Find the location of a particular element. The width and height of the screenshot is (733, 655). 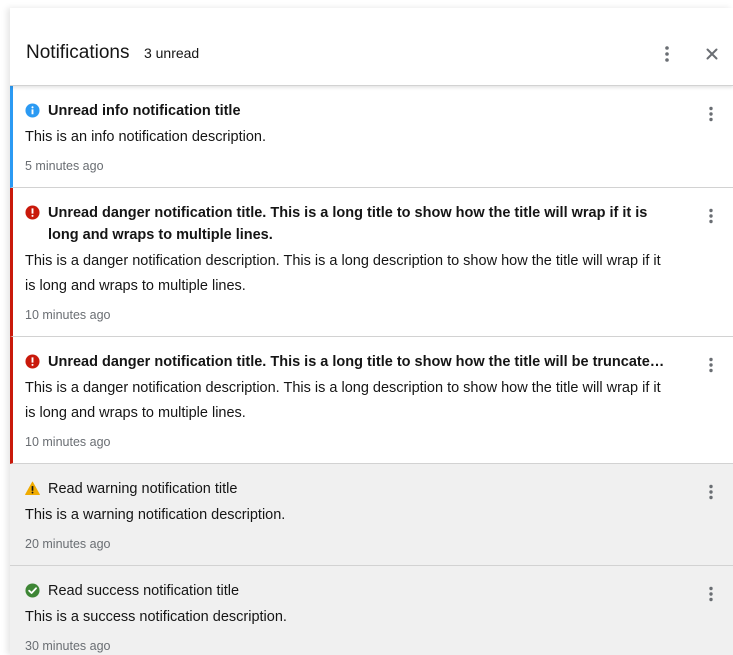

close-button is located at coordinates (712, 54).